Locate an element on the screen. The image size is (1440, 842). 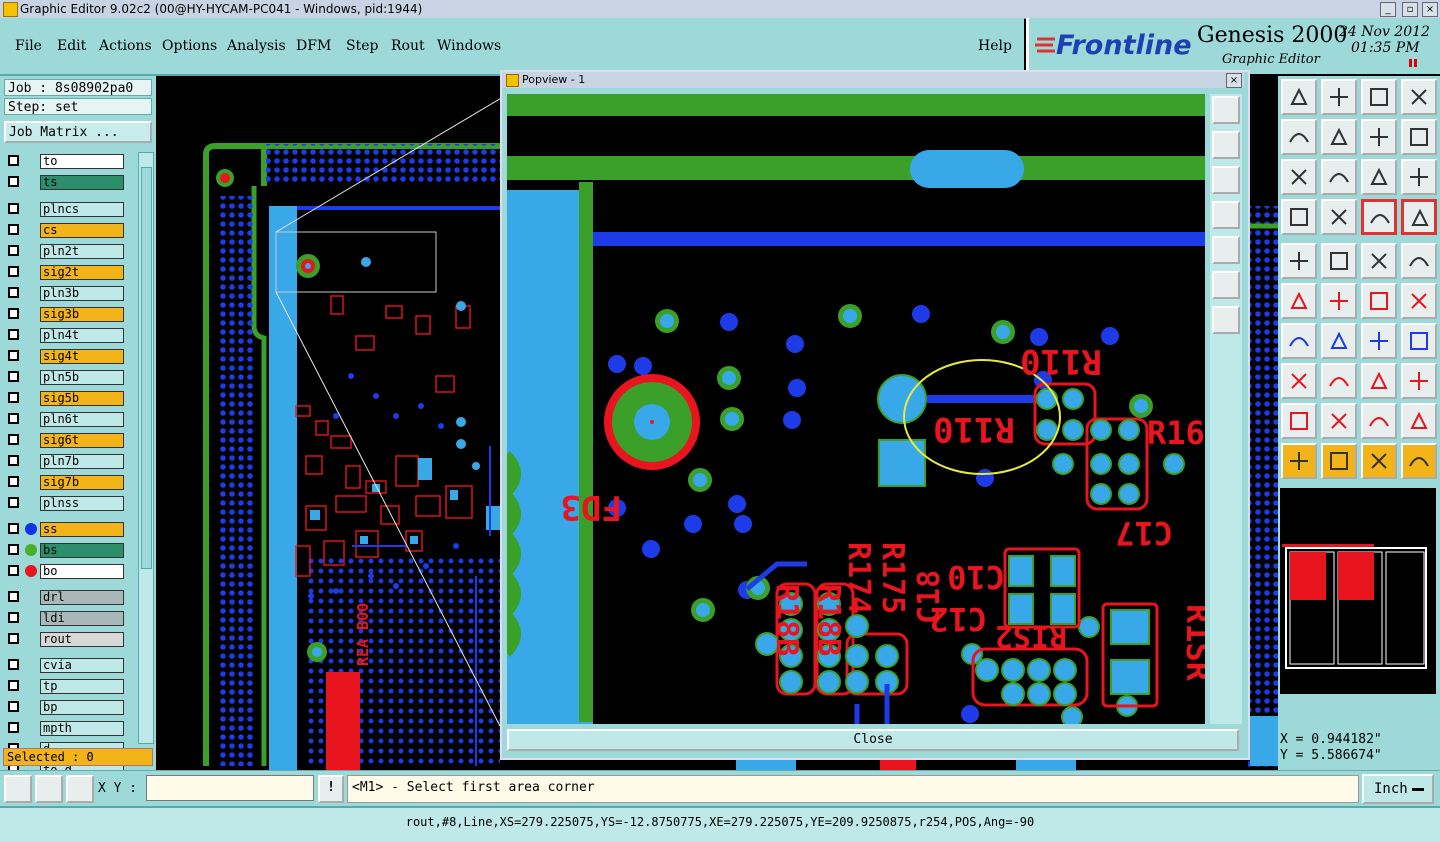
layer-row: pln2t is located at coordinates (66, 251).